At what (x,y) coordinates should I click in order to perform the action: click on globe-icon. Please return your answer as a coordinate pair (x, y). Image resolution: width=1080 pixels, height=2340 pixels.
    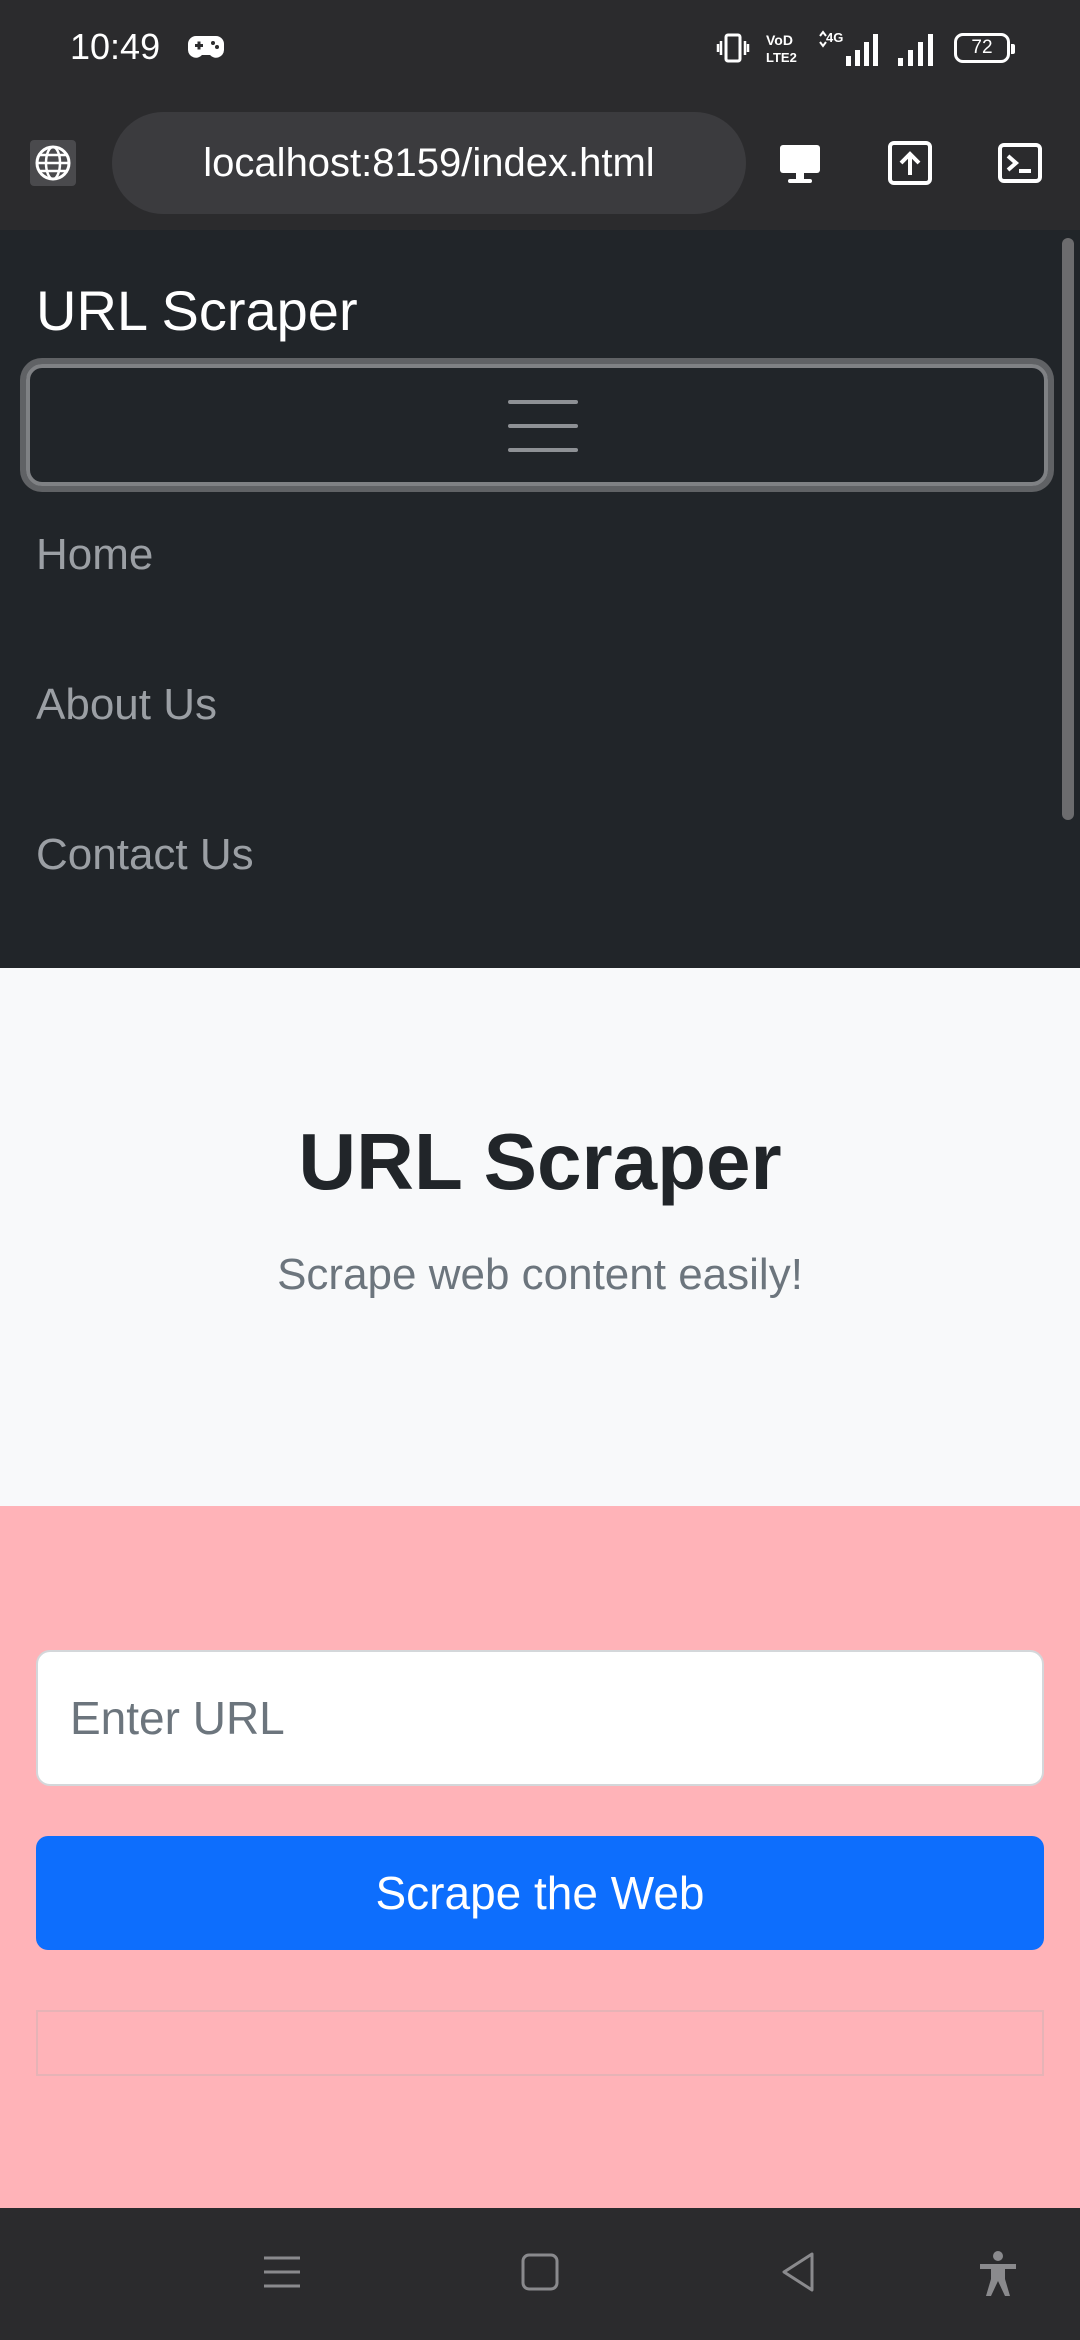
    Looking at the image, I should click on (53, 163).